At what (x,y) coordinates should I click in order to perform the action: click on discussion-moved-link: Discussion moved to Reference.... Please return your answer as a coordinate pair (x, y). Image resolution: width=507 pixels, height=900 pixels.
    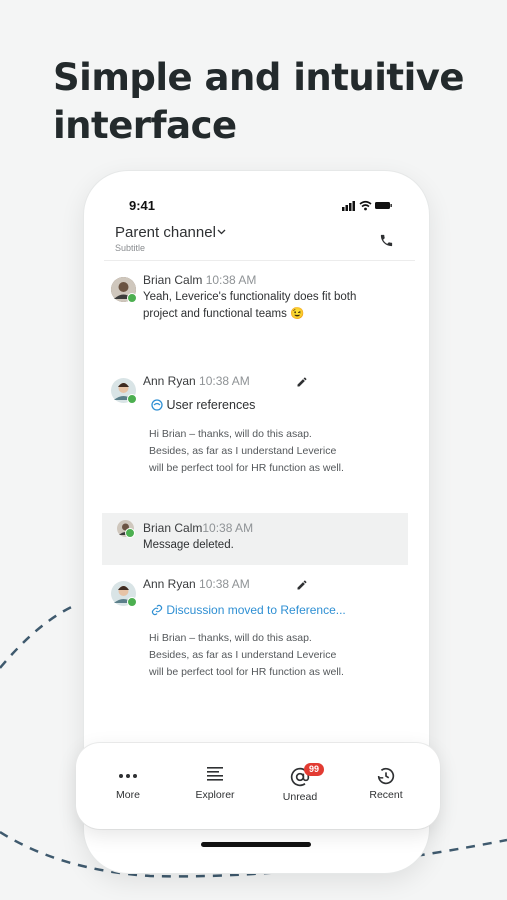
    Looking at the image, I should click on (248, 610).